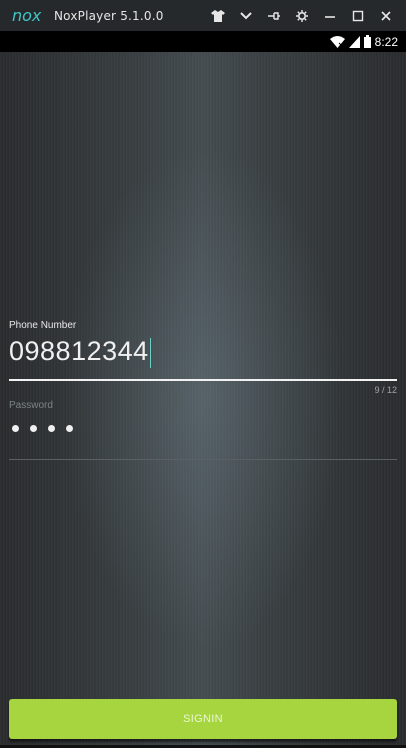  Describe the element at coordinates (386, 15) in the screenshot. I see `close-icon` at that location.